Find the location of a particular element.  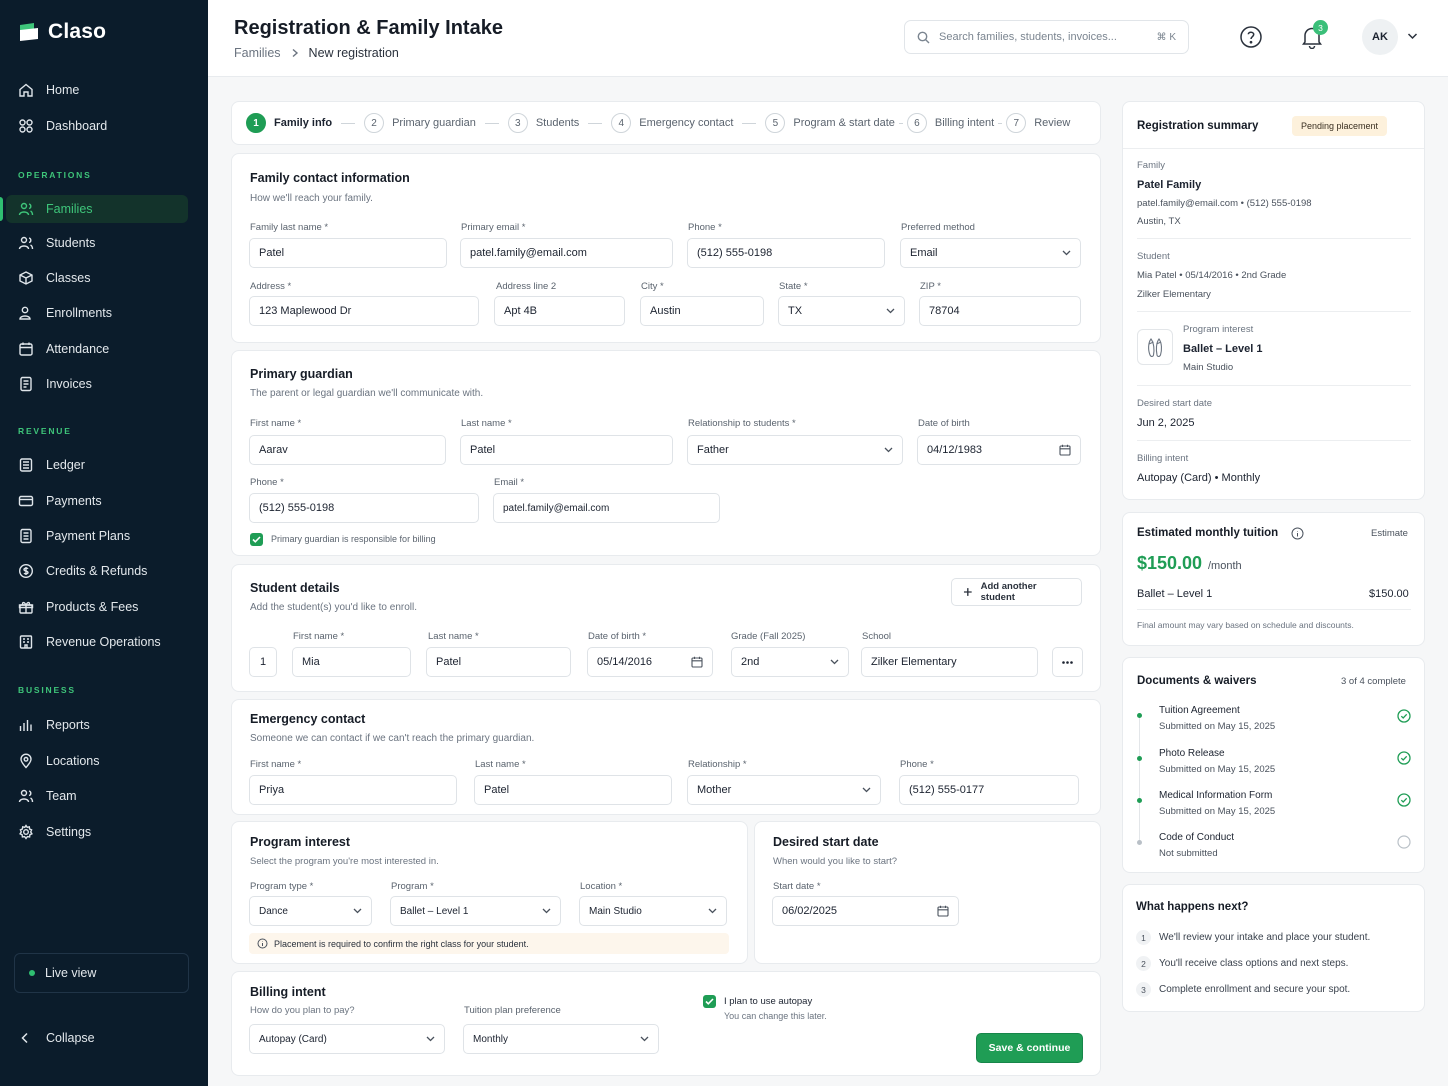

student-more-button is located at coordinates (1067, 662).